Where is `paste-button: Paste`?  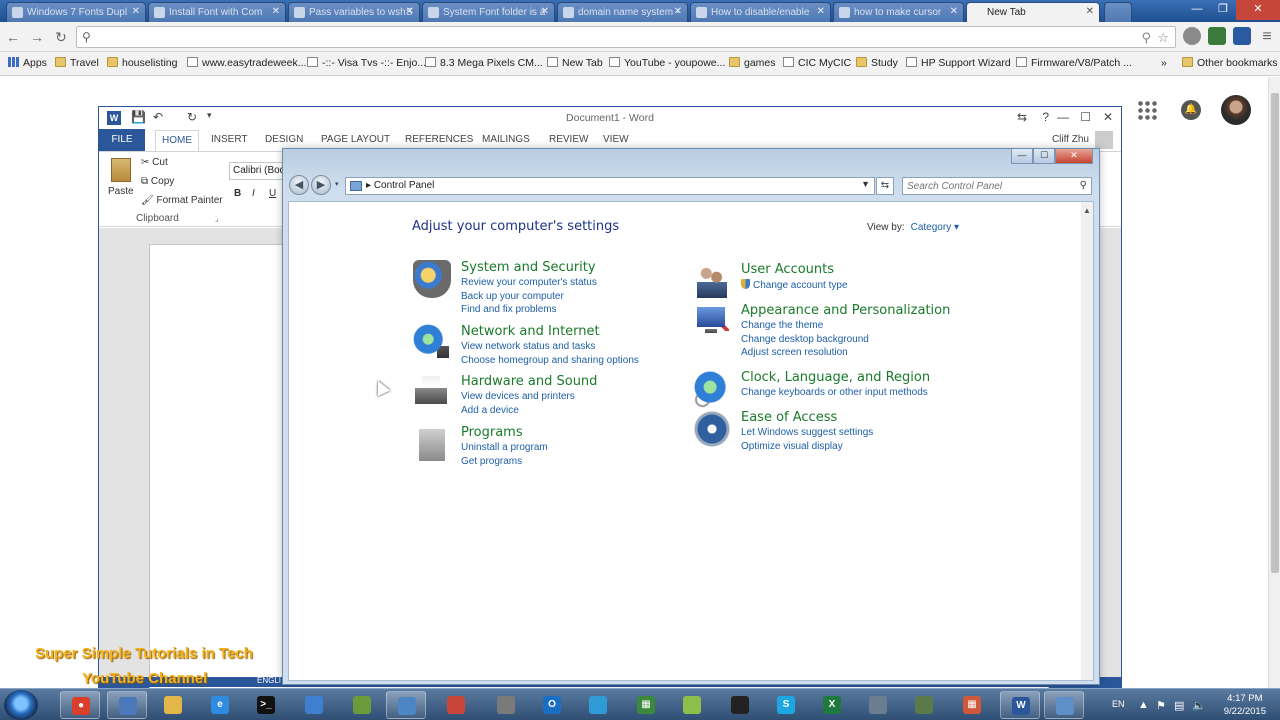 paste-button: Paste is located at coordinates (121, 191).